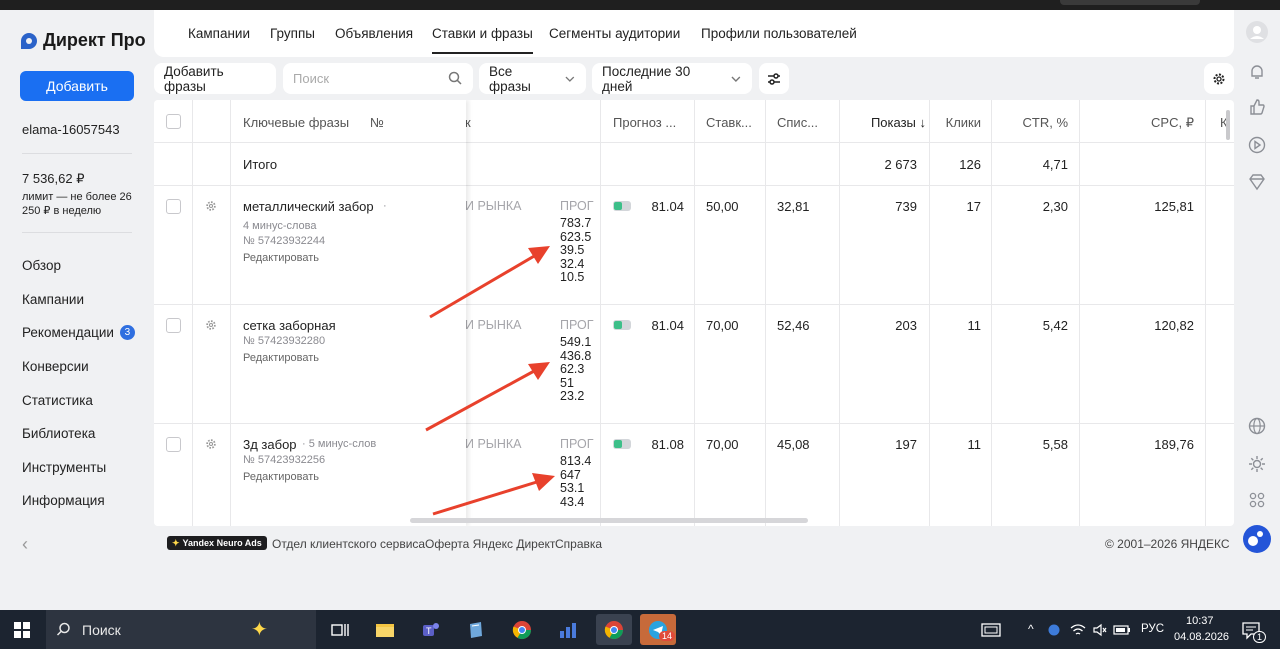 The height and width of the screenshot is (649, 1280). I want to click on chevron-up-icon: ^, so click(1031, 629).